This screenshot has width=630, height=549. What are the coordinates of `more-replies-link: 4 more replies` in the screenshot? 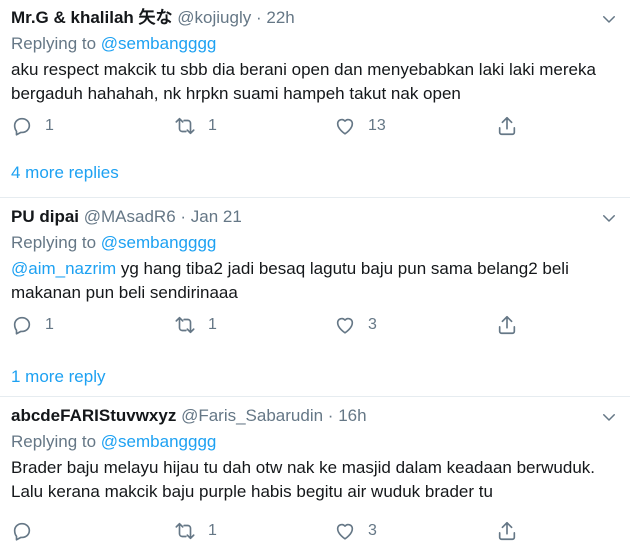 It's located at (65, 173).